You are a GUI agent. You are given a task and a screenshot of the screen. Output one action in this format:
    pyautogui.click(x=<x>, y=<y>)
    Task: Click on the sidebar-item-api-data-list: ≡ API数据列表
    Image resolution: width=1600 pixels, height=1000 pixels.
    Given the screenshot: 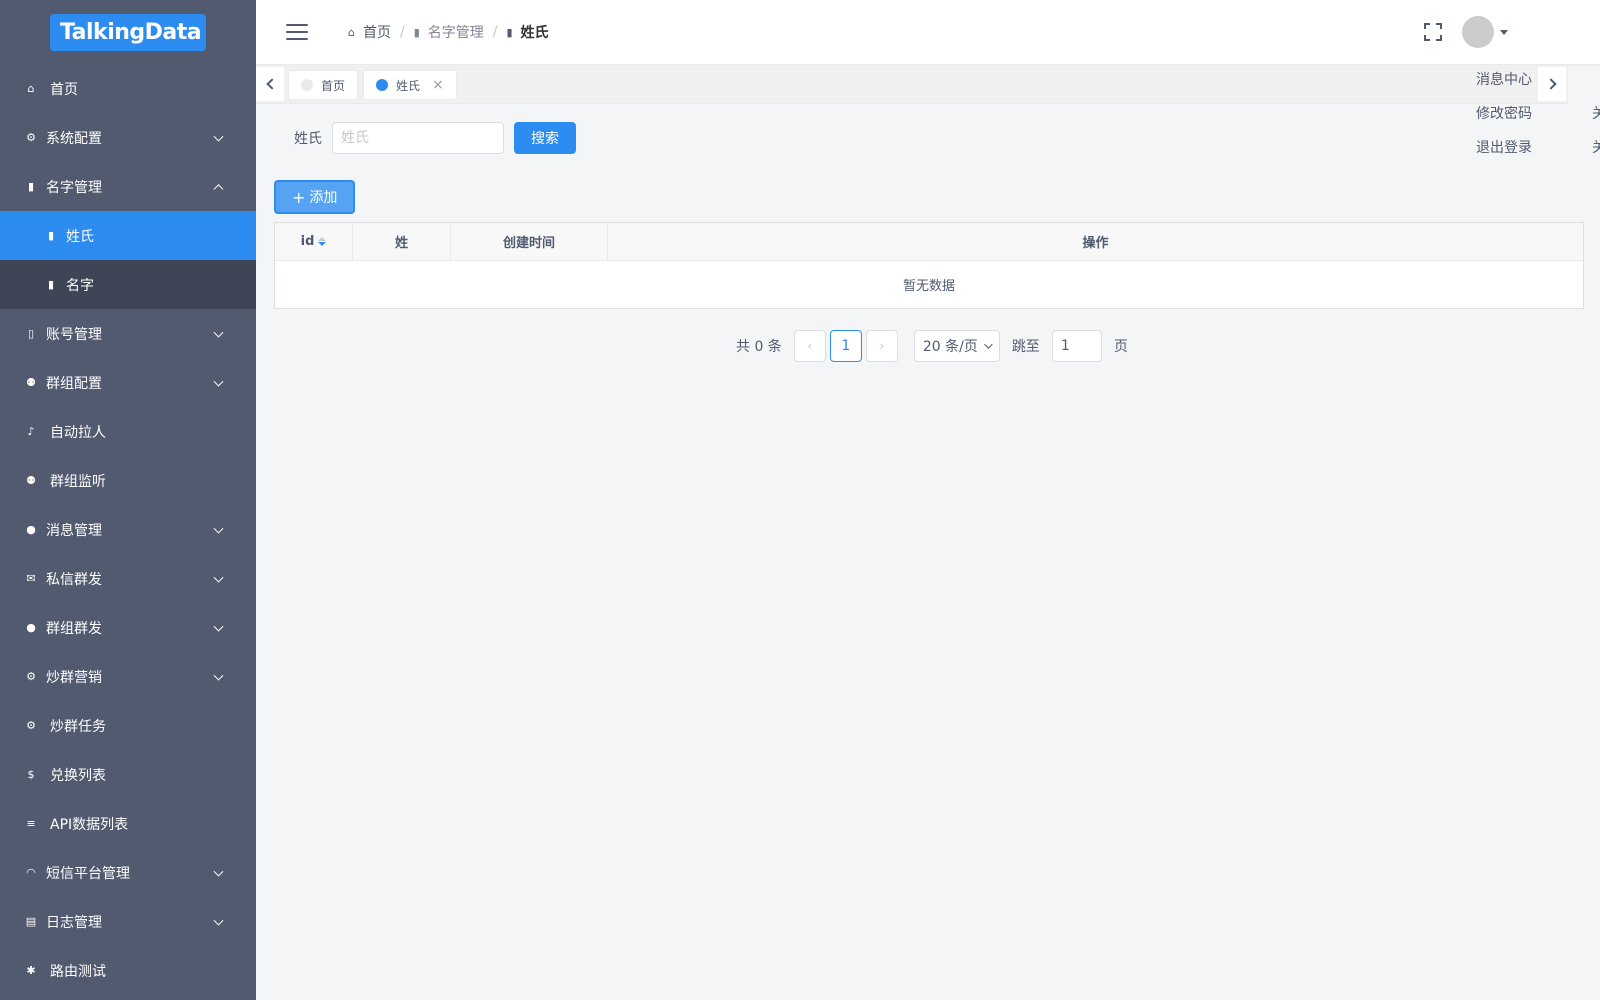 What is the action you would take?
    pyautogui.click(x=128, y=823)
    